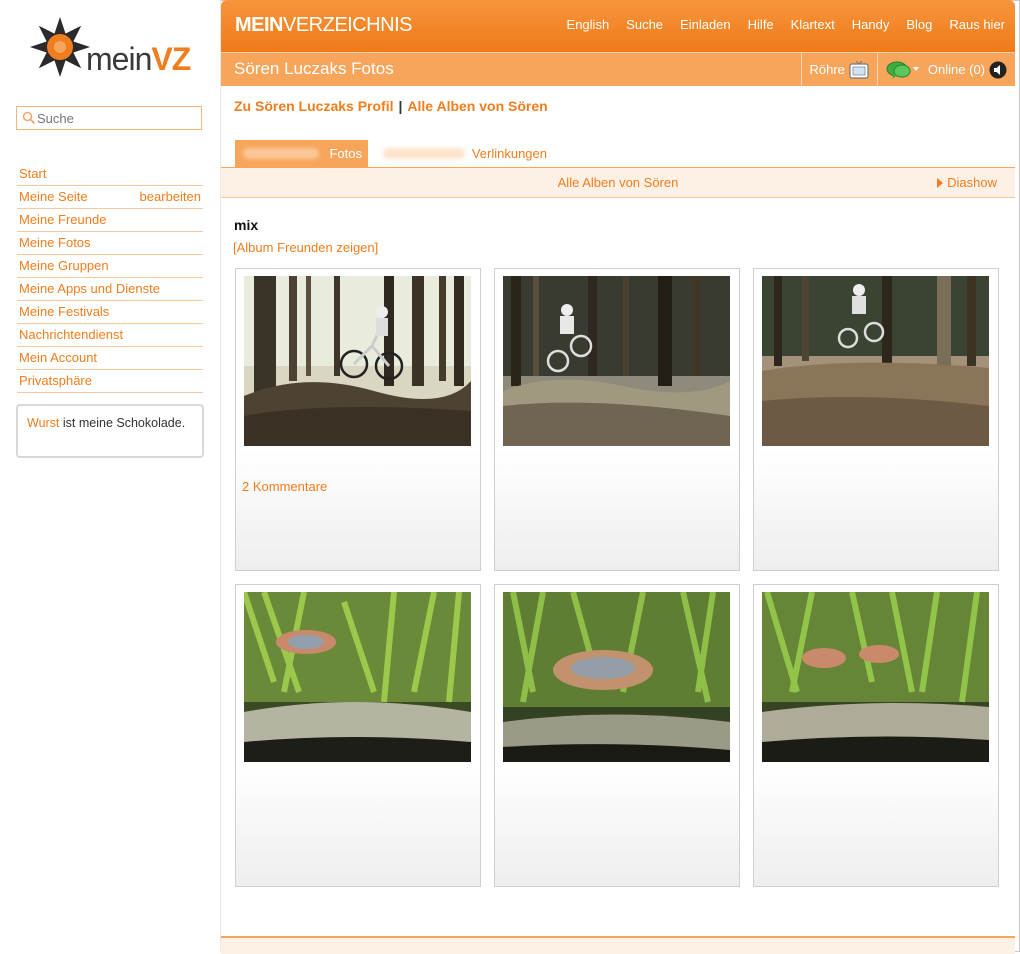  I want to click on chat-icon, so click(903, 70).